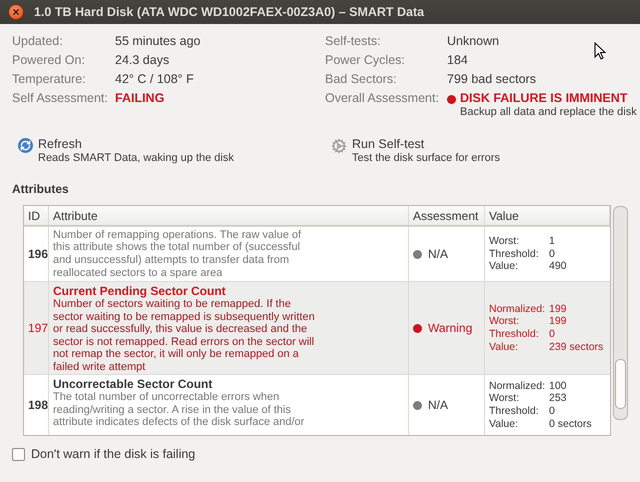 The height and width of the screenshot is (482, 640). Describe the element at coordinates (139, 291) in the screenshot. I see `attribute-title: Current Pending Sector Count` at that location.